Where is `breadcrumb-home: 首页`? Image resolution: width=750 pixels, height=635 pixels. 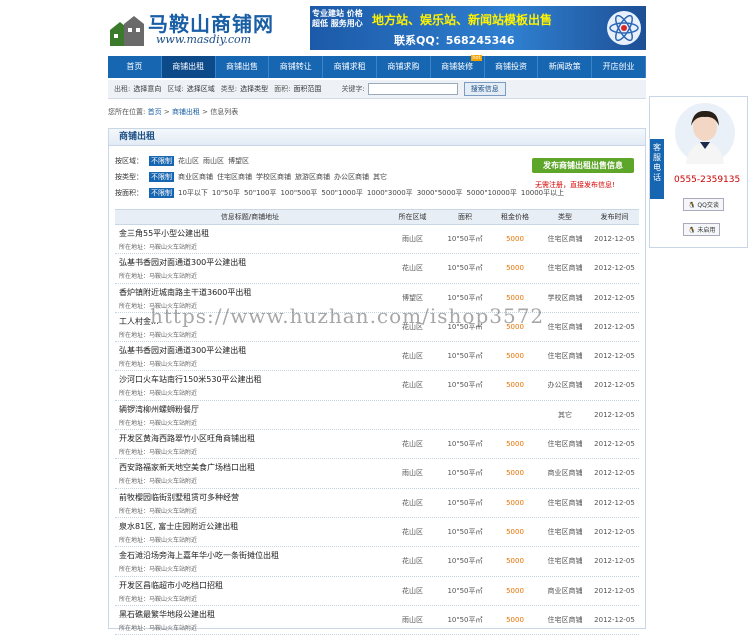
breadcrumb-home: 首页 is located at coordinates (155, 112).